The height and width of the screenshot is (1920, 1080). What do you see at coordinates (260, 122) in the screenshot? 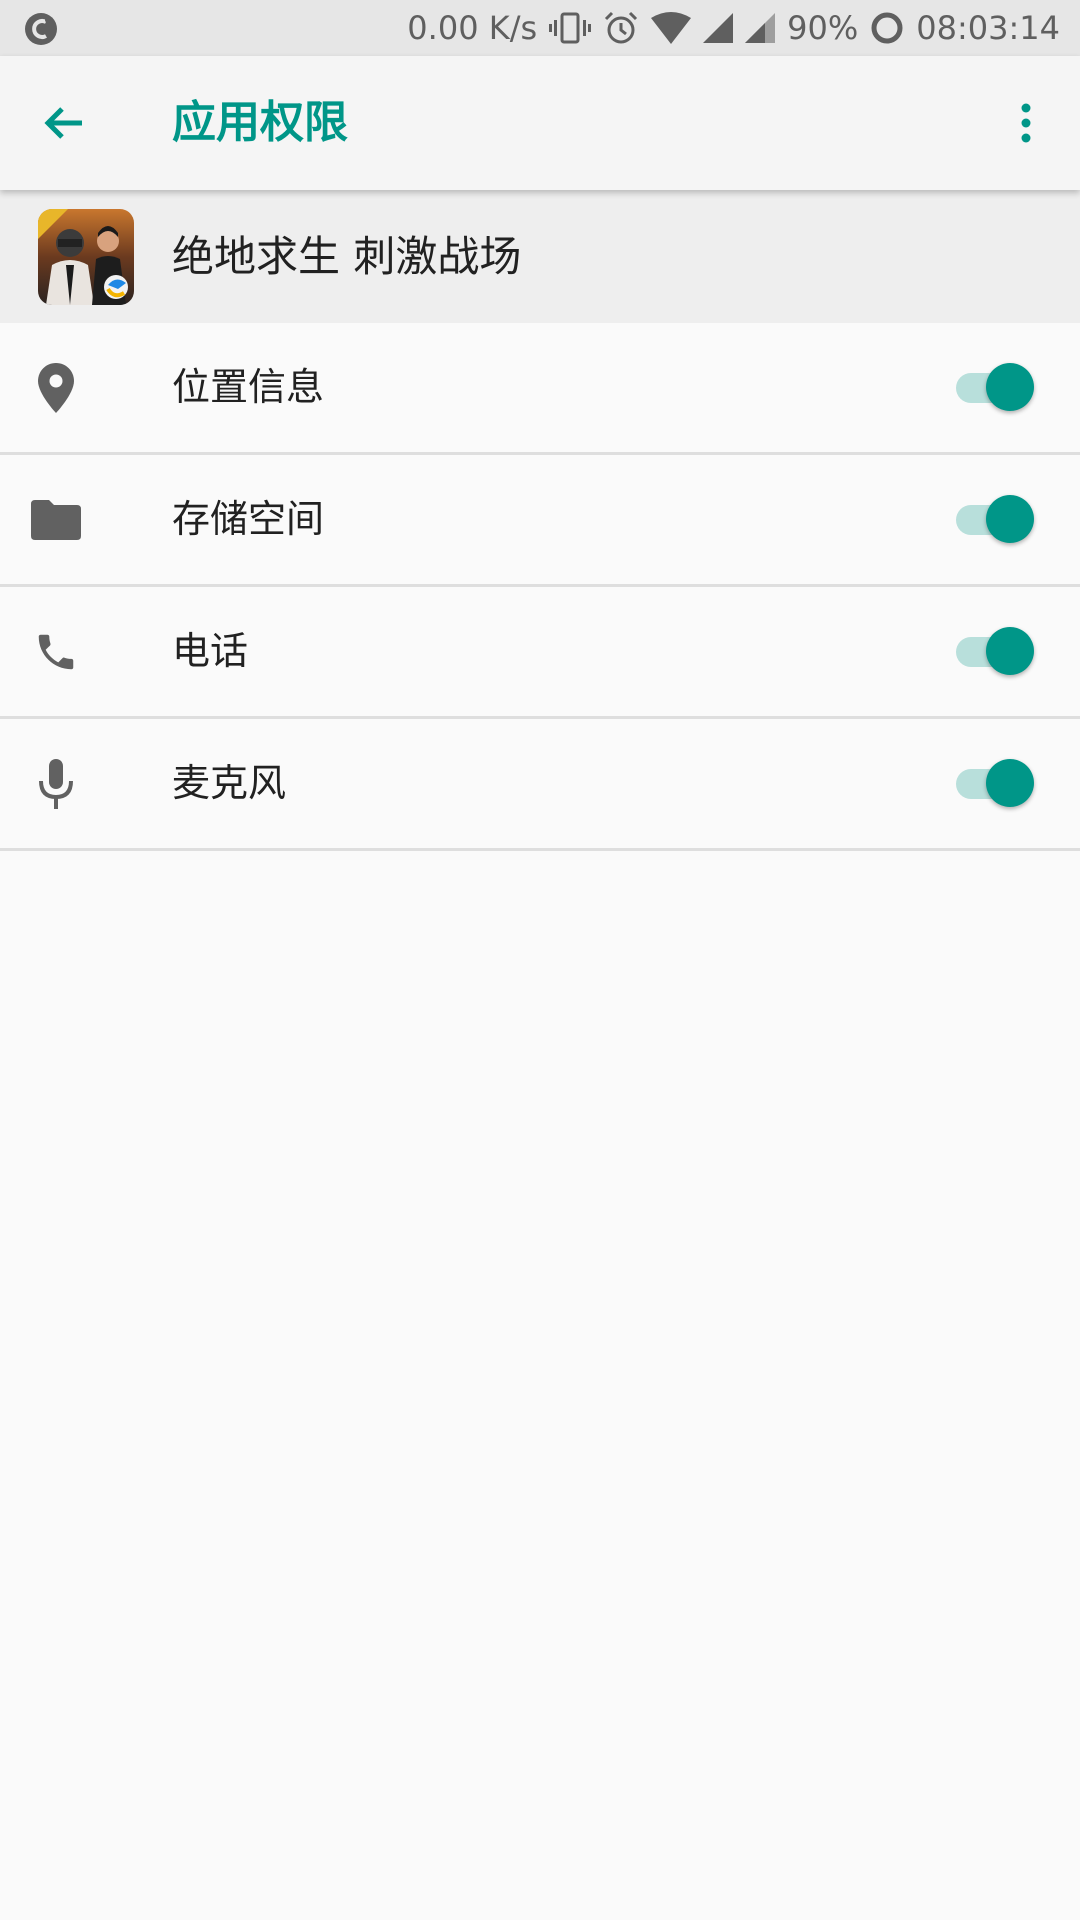
I see `page-title: 应用权限` at bounding box center [260, 122].